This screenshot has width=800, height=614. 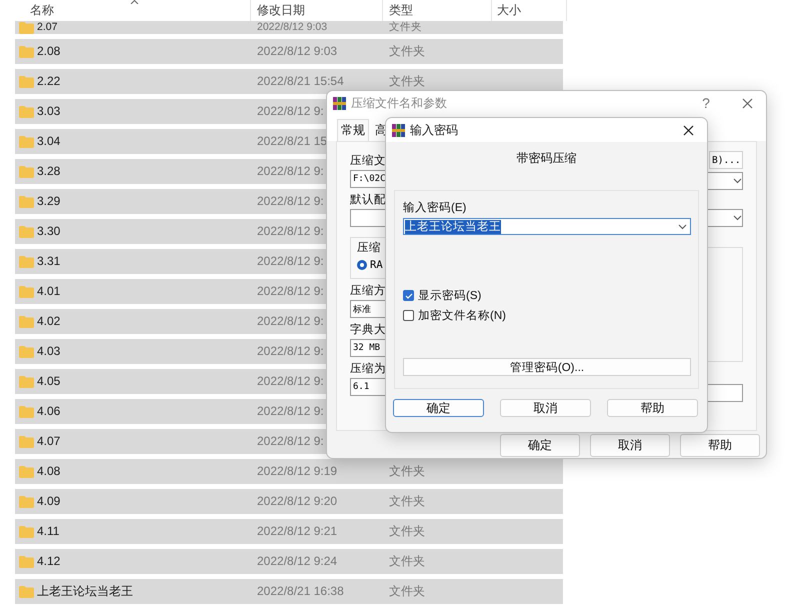 I want to click on folder-row: 2.22 2022/8/21 15:54 文件夹, so click(x=289, y=81).